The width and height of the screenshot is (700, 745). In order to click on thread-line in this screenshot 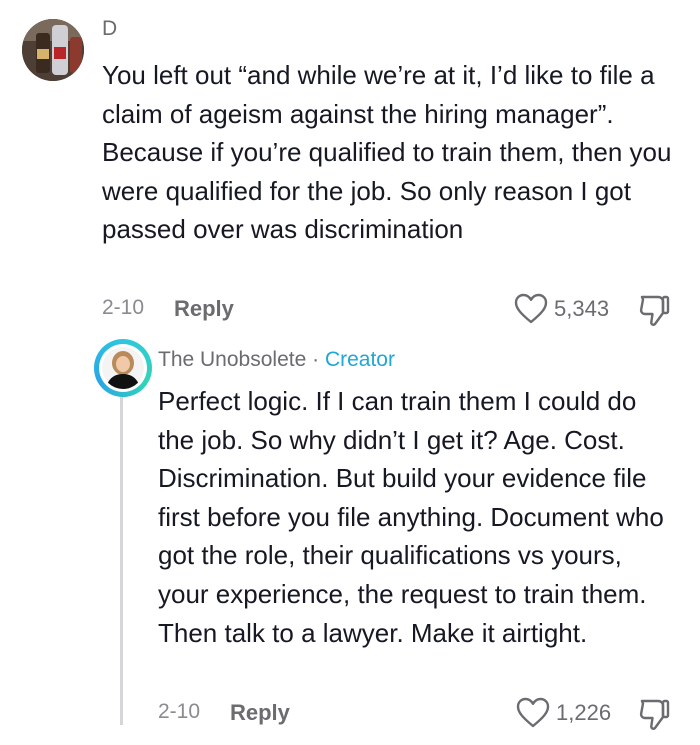, I will do `click(121, 560)`.